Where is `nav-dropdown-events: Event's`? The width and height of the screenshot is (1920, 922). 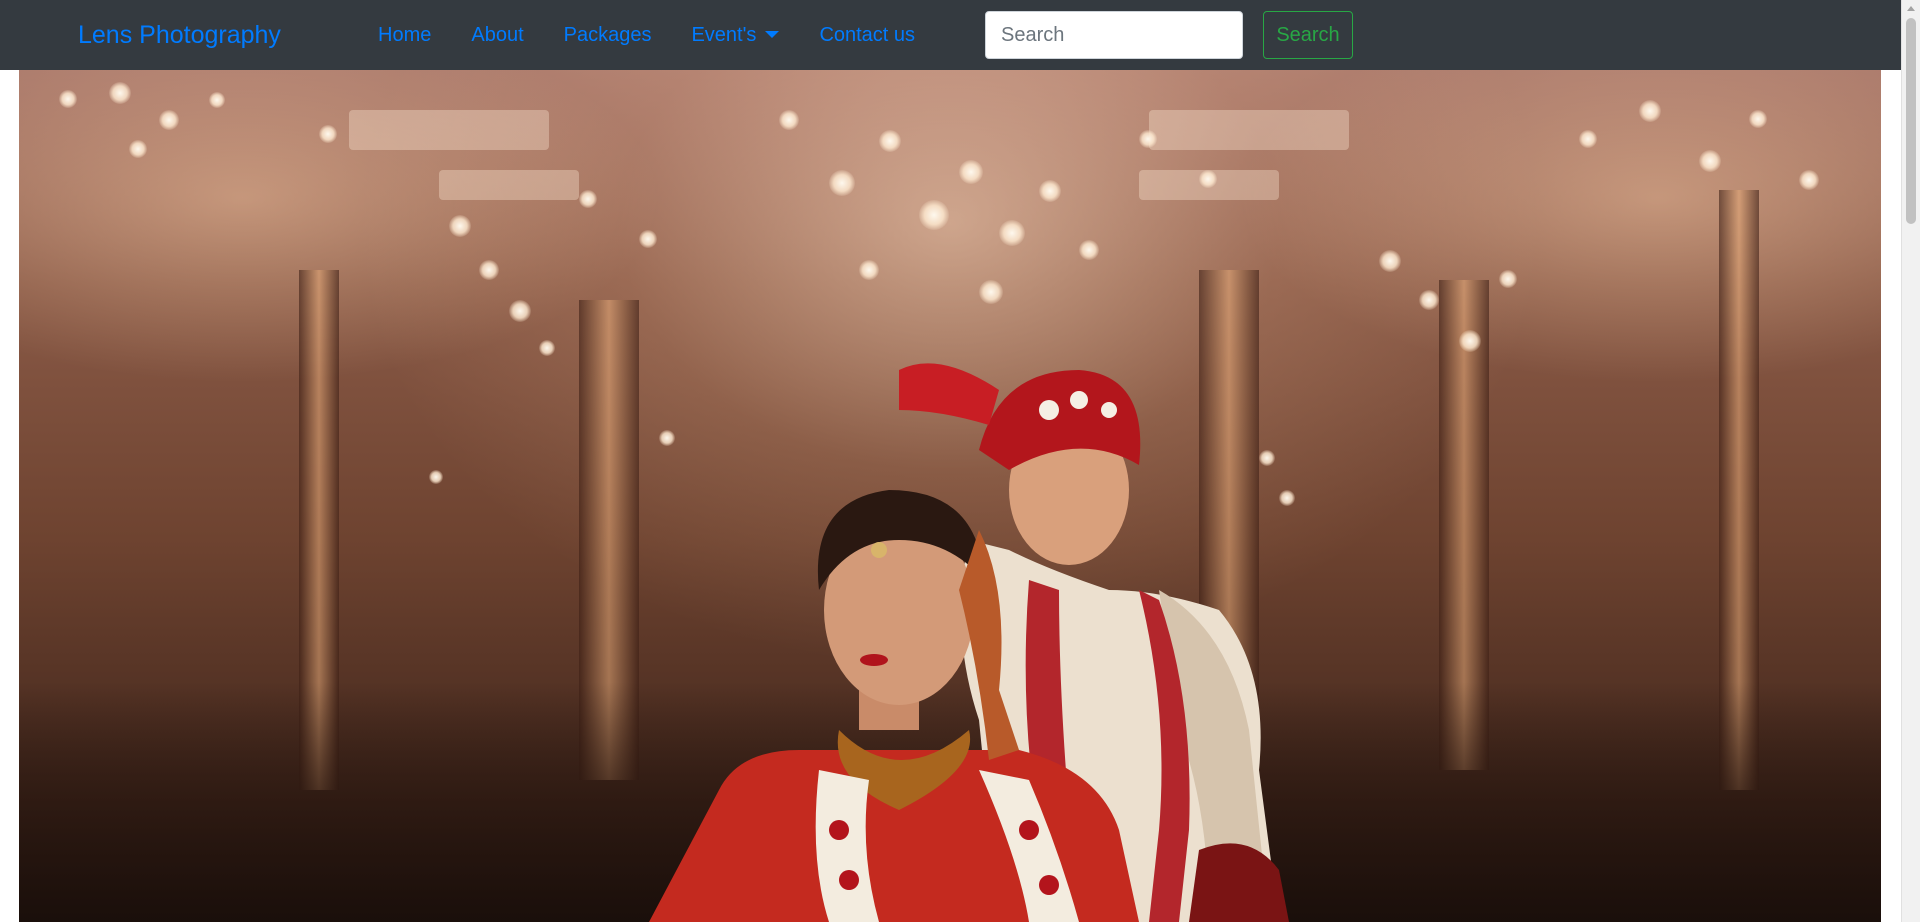 nav-dropdown-events: Event's is located at coordinates (735, 35).